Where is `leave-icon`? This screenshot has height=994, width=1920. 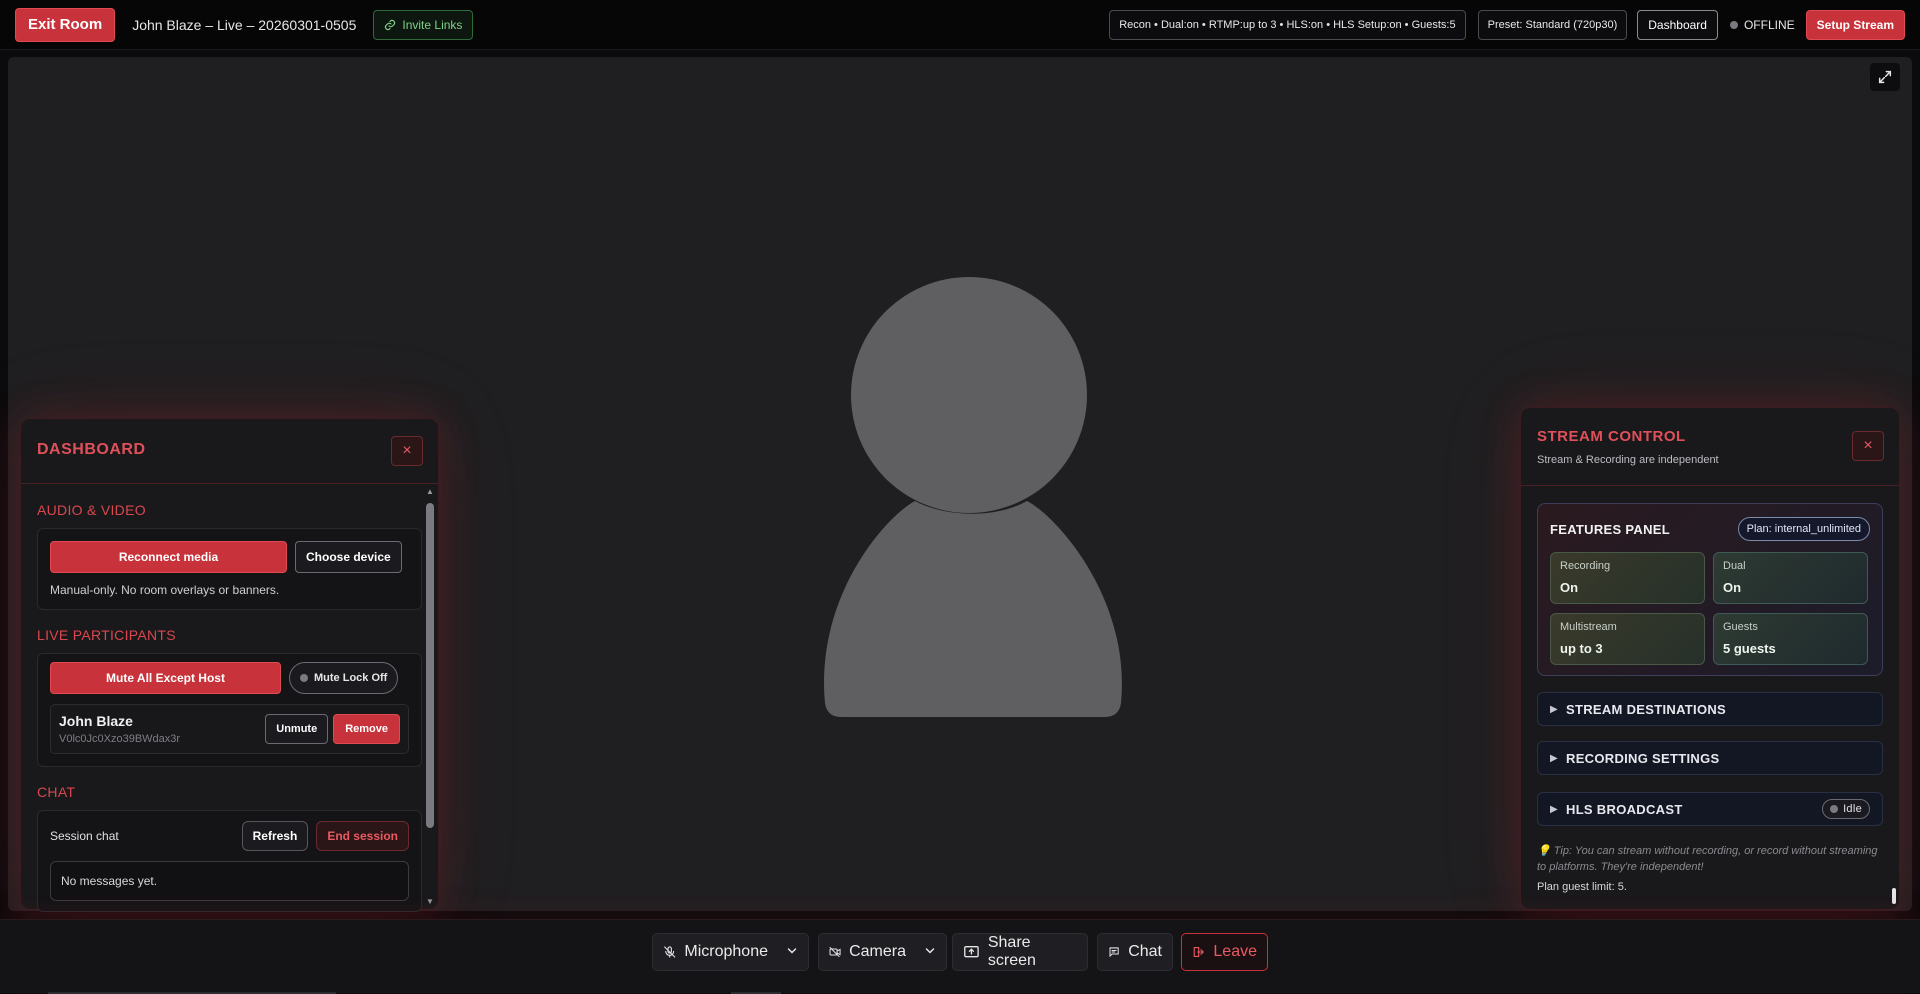
leave-icon is located at coordinates (1198, 952).